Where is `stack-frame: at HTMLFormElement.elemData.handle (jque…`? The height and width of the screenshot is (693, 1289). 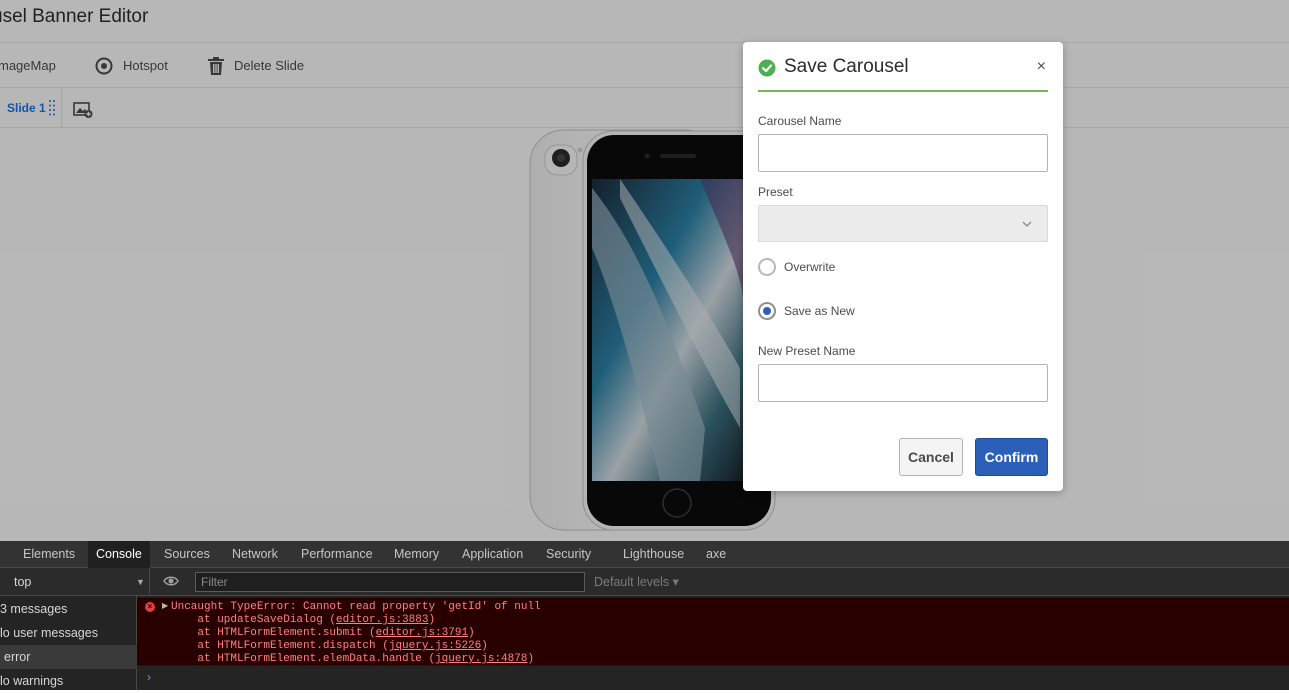
stack-frame: at HTMLFormElement.elemData.handle (jque… is located at coordinates (353, 659).